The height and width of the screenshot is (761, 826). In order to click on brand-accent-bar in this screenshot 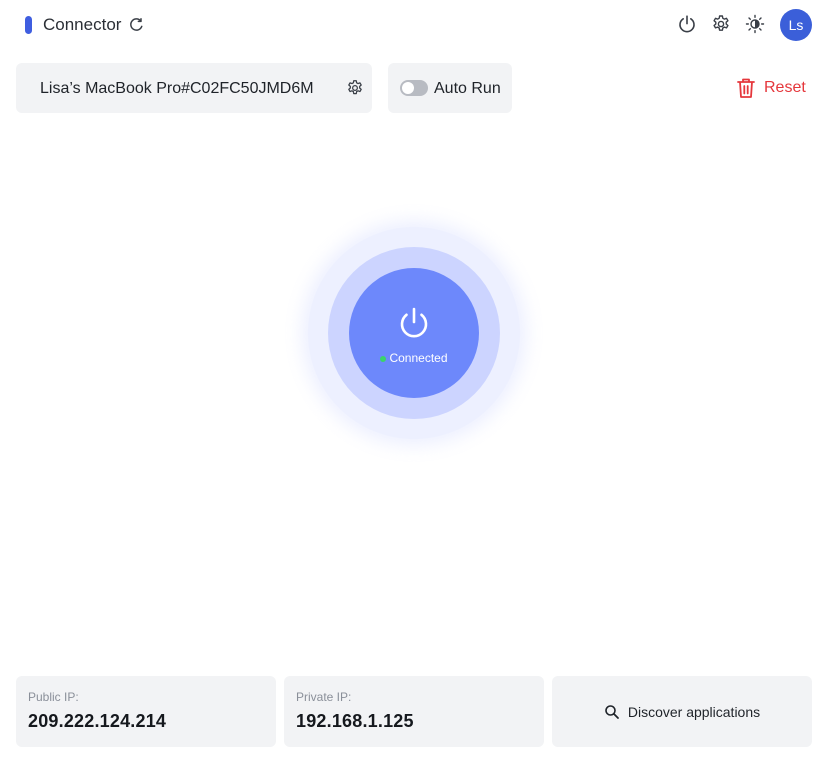, I will do `click(28, 25)`.